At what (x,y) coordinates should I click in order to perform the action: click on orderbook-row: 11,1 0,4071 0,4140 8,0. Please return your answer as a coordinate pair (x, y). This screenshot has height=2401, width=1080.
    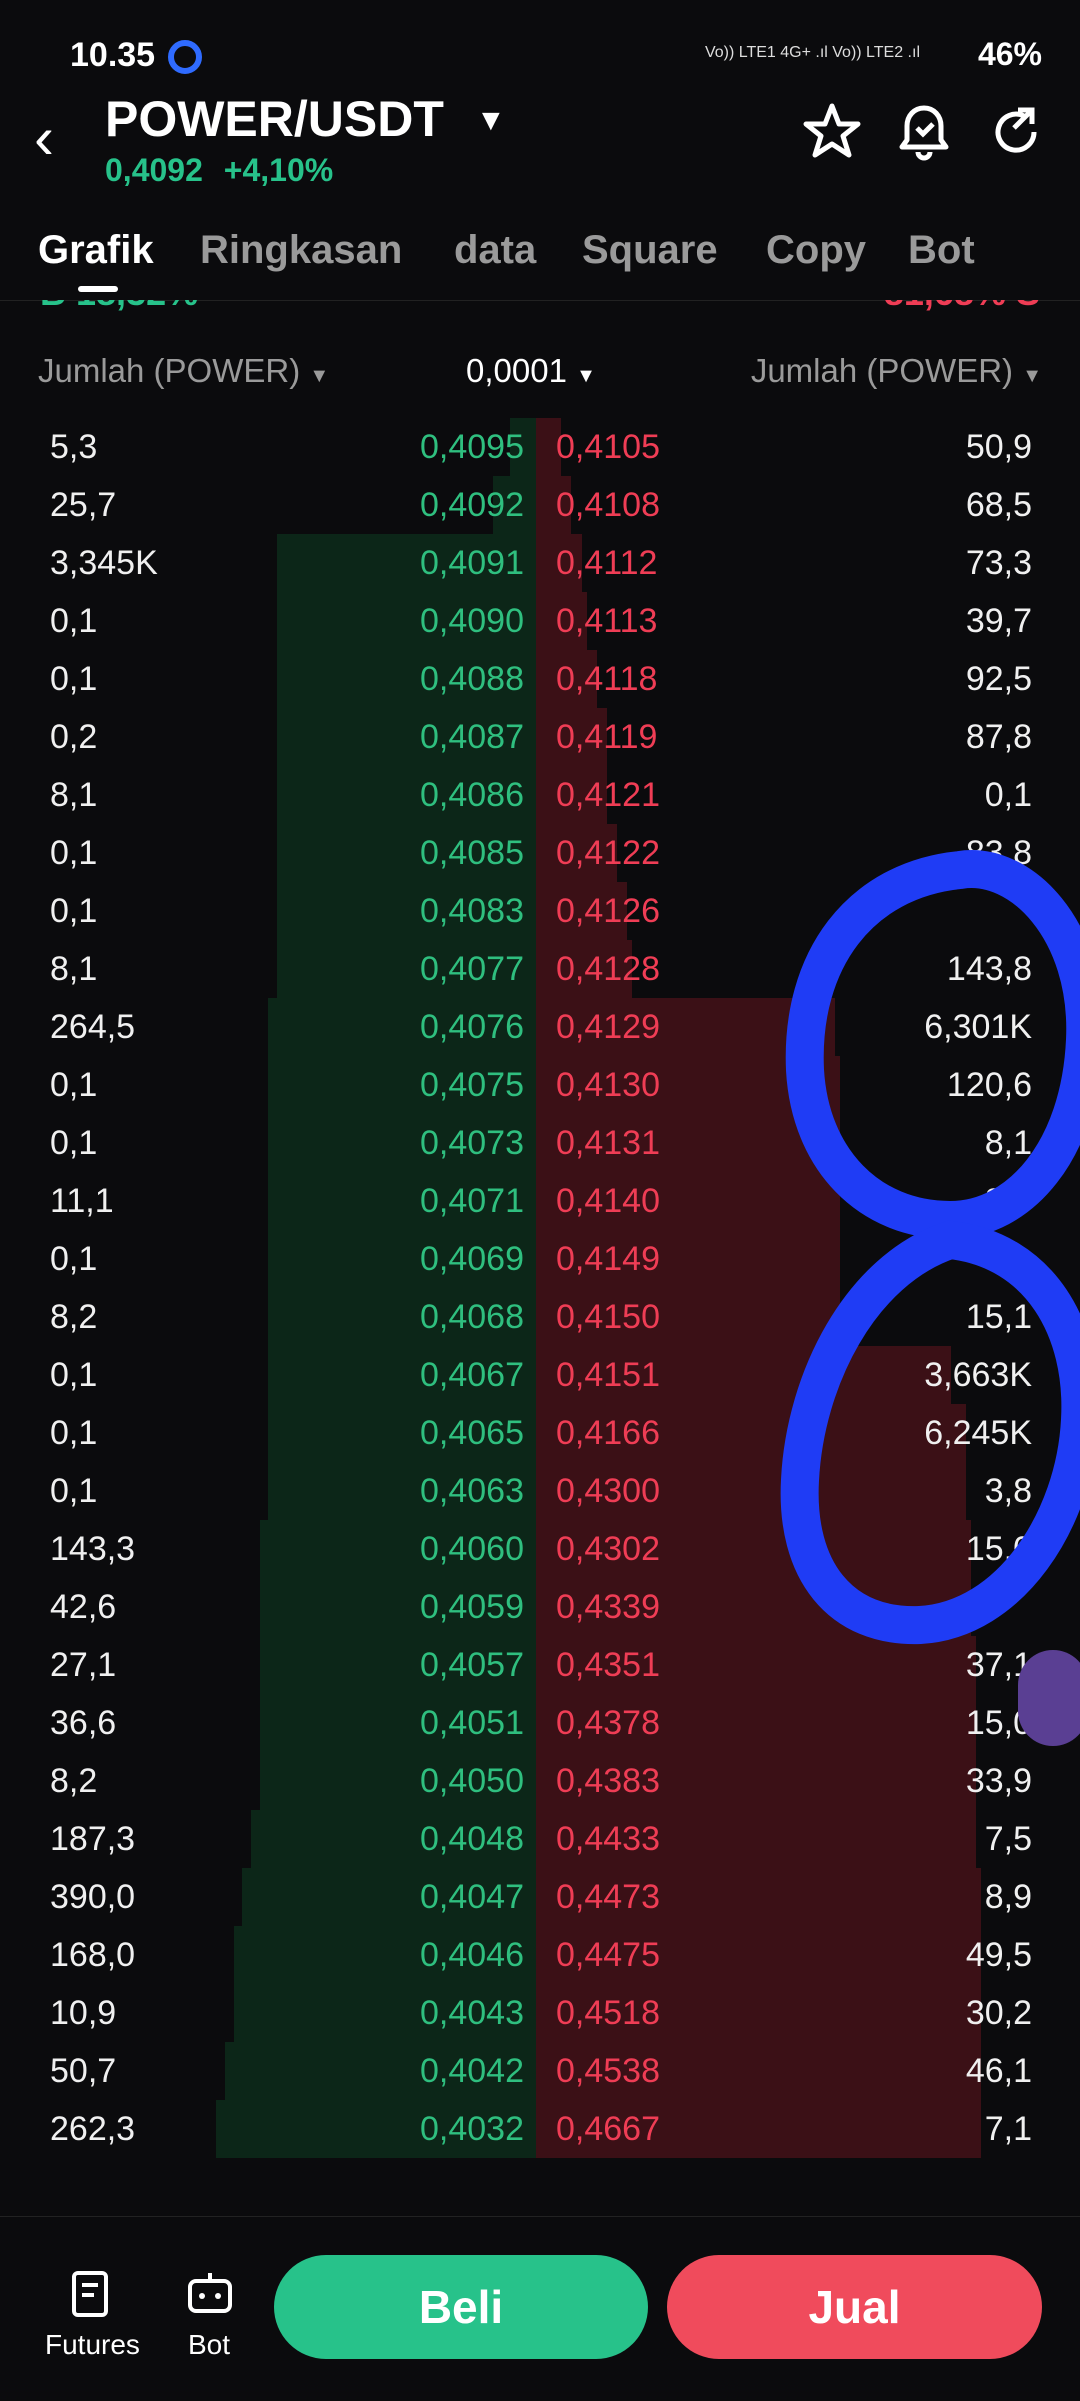
    Looking at the image, I should click on (540, 1201).